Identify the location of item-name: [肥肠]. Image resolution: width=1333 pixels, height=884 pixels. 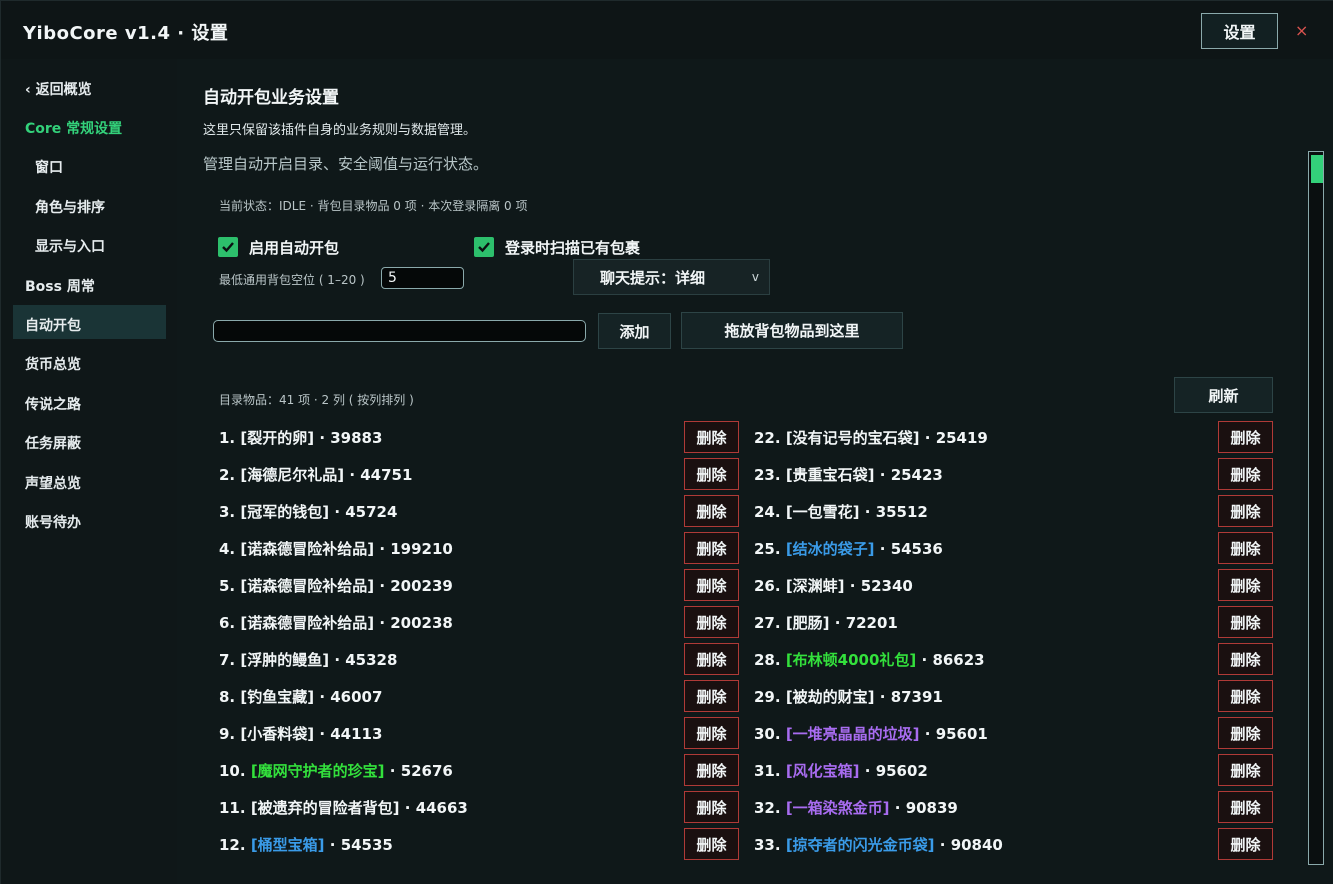
(807, 623).